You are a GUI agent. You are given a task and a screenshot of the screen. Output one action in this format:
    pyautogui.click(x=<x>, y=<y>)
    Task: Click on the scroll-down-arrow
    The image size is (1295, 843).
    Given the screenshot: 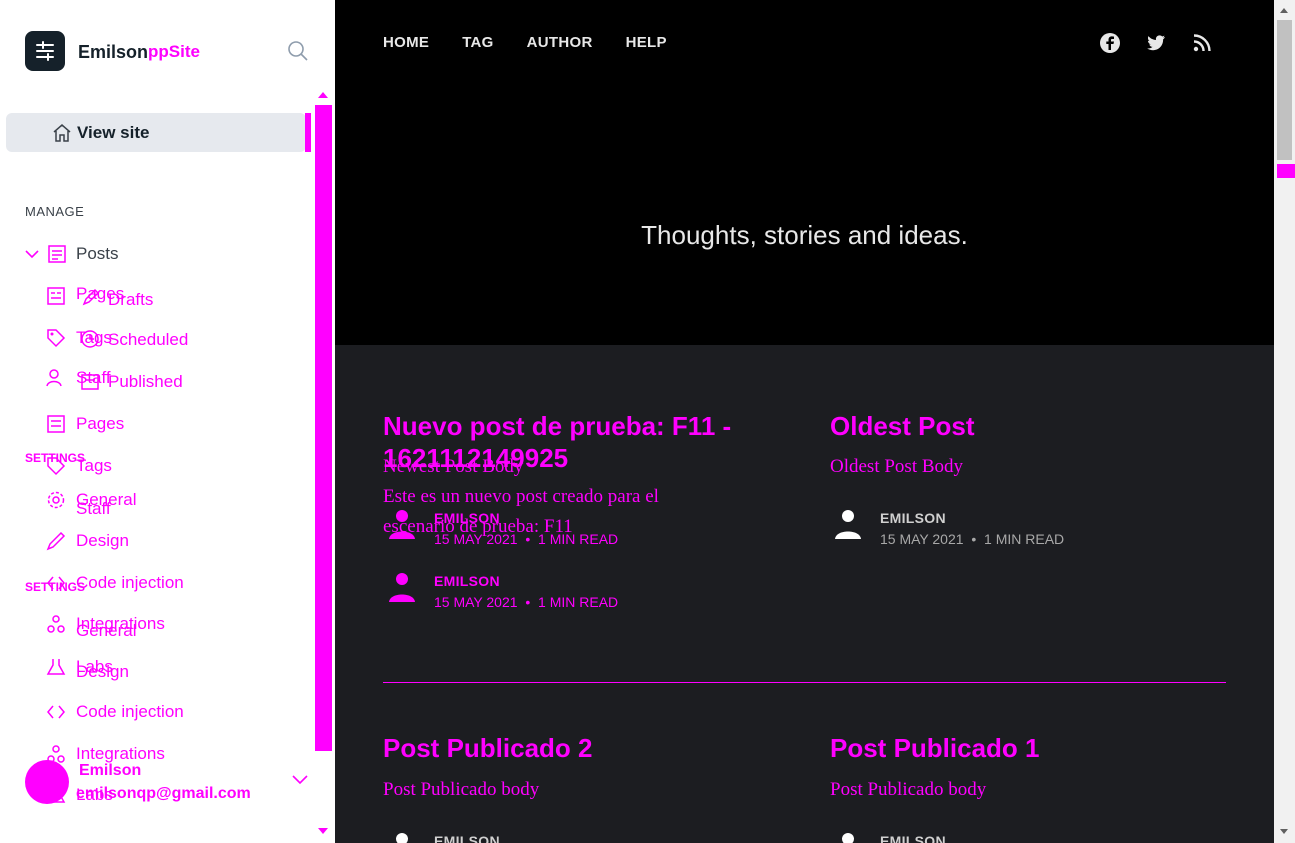 What is the action you would take?
    pyautogui.click(x=1284, y=831)
    